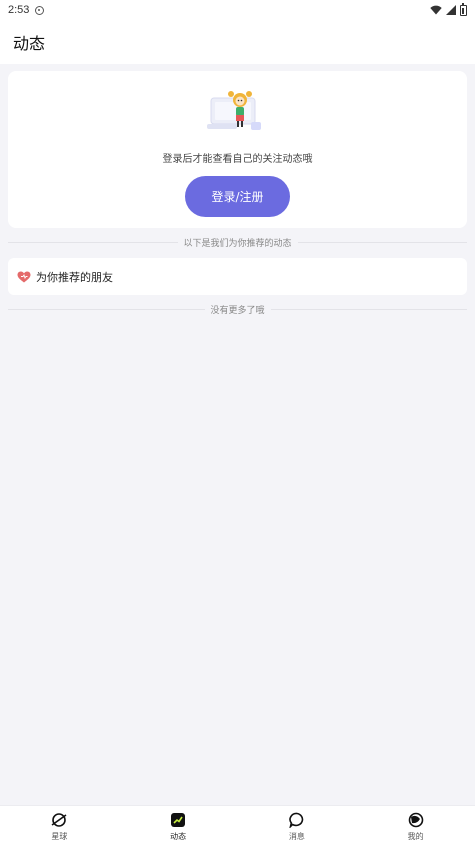 Image resolution: width=475 pixels, height=844 pixels. I want to click on login-prompt: 登录后才能查看自己的关注动态哦, so click(237, 159).